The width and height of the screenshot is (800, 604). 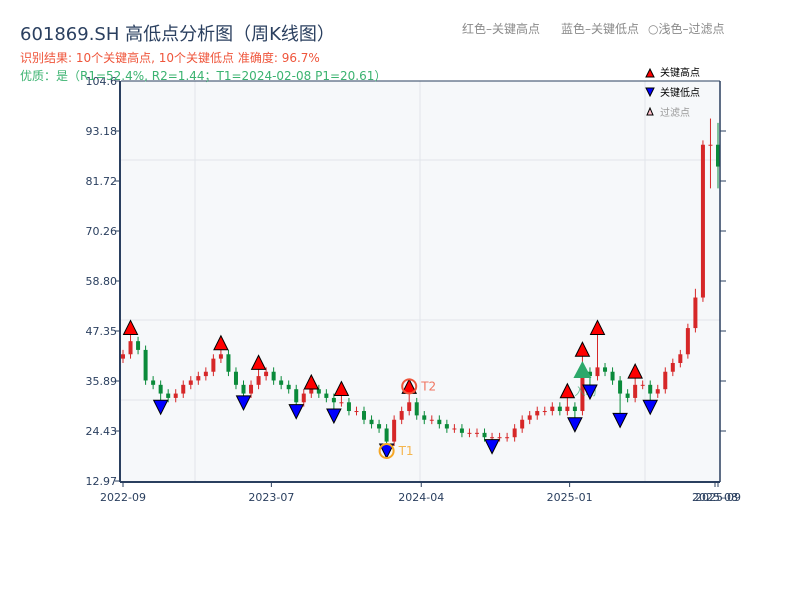 What do you see at coordinates (421, 497) in the screenshot?
I see `x-tick-label: 2024-04` at bounding box center [421, 497].